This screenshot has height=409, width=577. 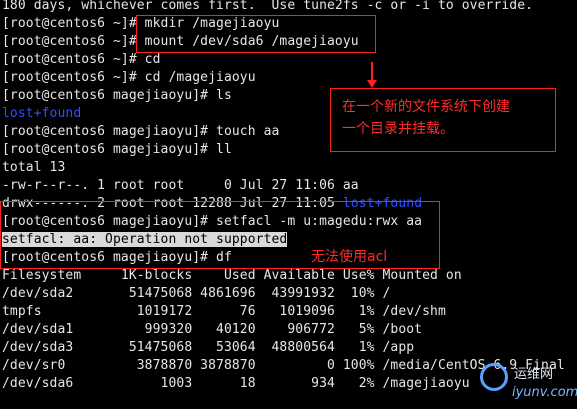 I want to click on watermark-logo-icon, so click(x=494, y=377).